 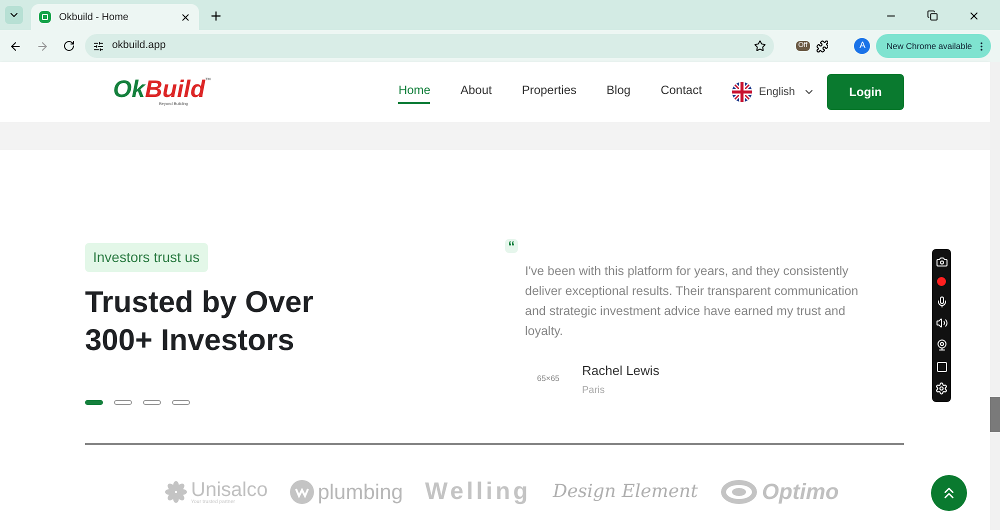 I want to click on camera-icon, so click(x=942, y=262).